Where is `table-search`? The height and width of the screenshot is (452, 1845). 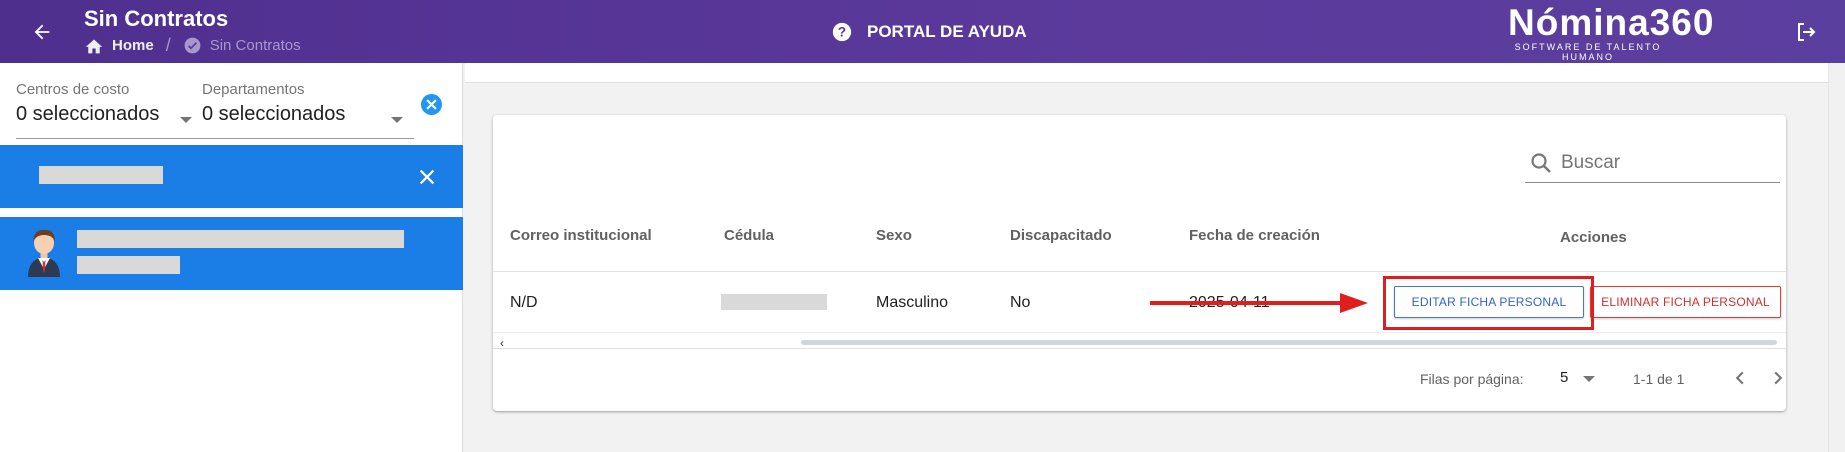
table-search is located at coordinates (1652, 163).